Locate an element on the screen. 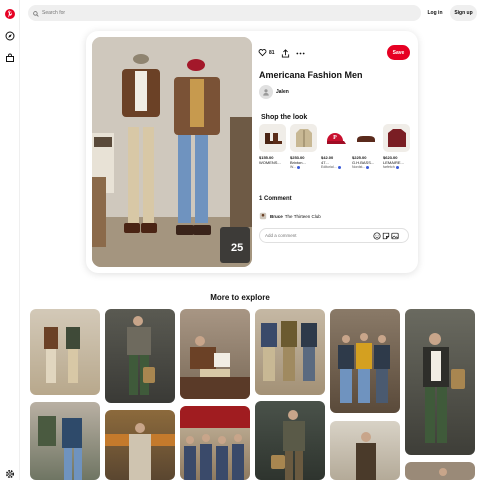  loafer-icon is located at coordinates (365, 138).